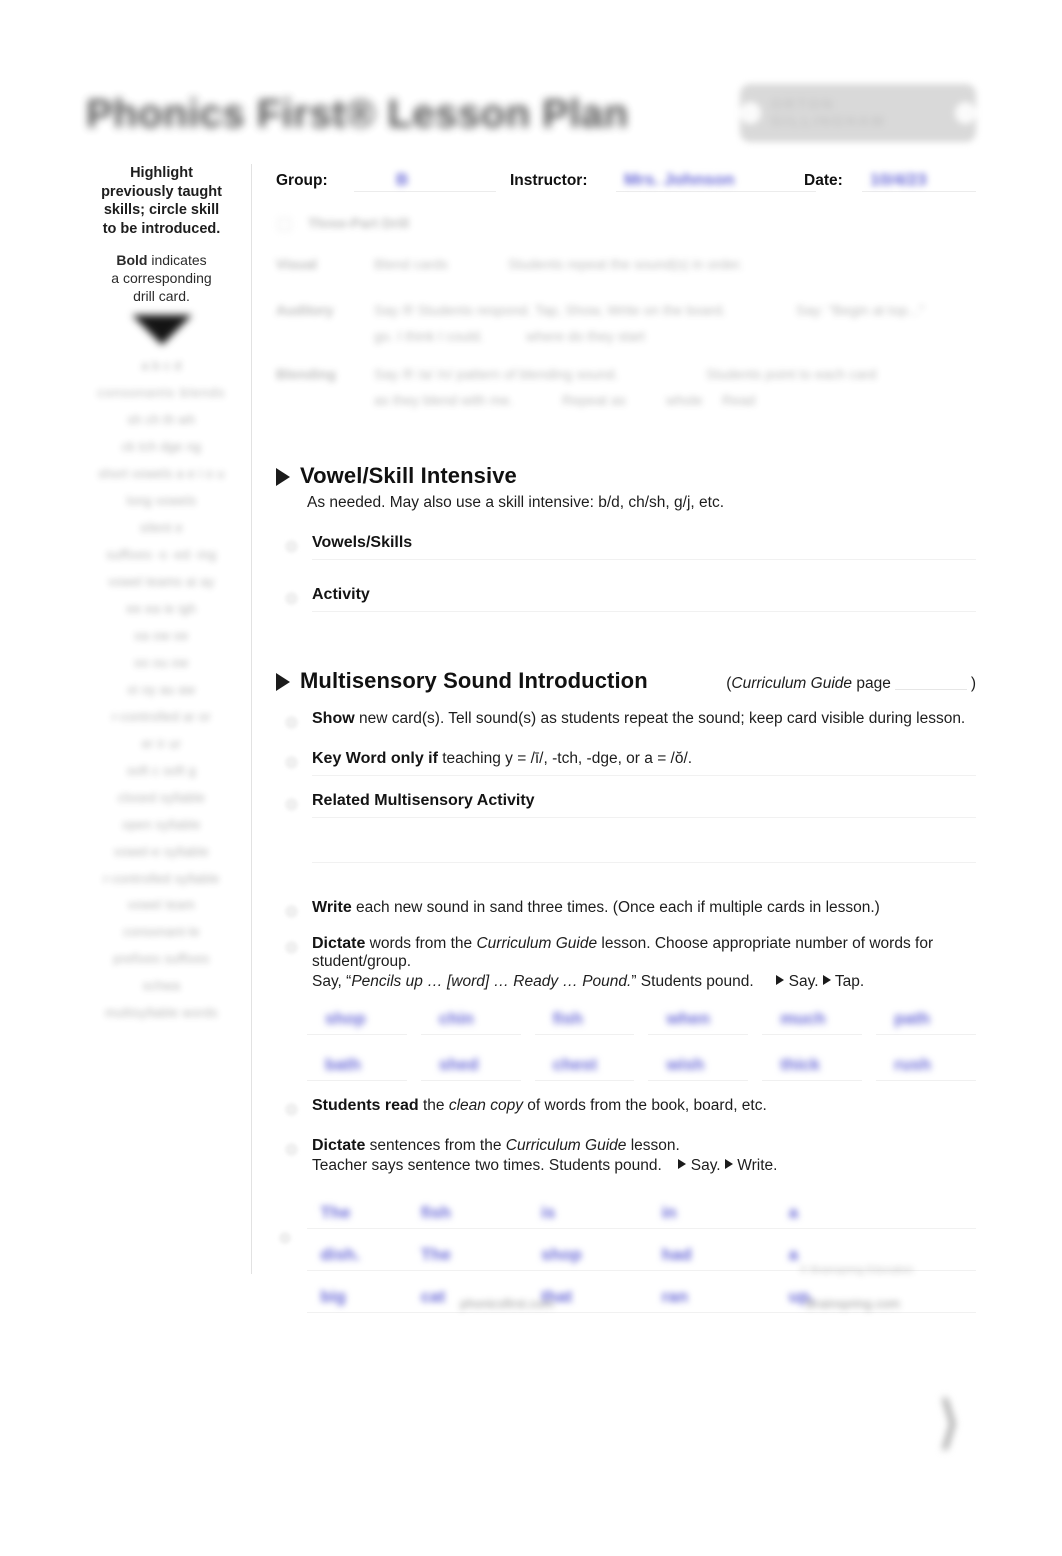 This screenshot has height=1556, width=1062. I want to click on word-handwriting: much, so click(803, 1018).